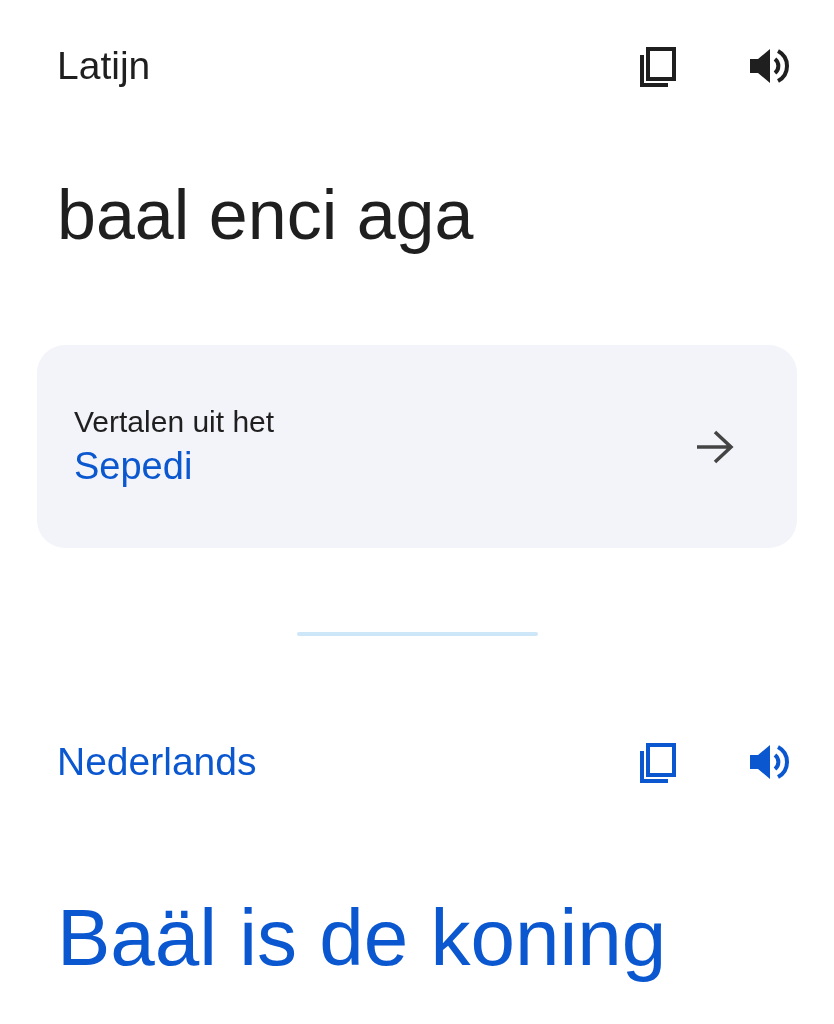 The image size is (834, 1024). Describe the element at coordinates (104, 66) in the screenshot. I see `source-language: Latijn` at that location.